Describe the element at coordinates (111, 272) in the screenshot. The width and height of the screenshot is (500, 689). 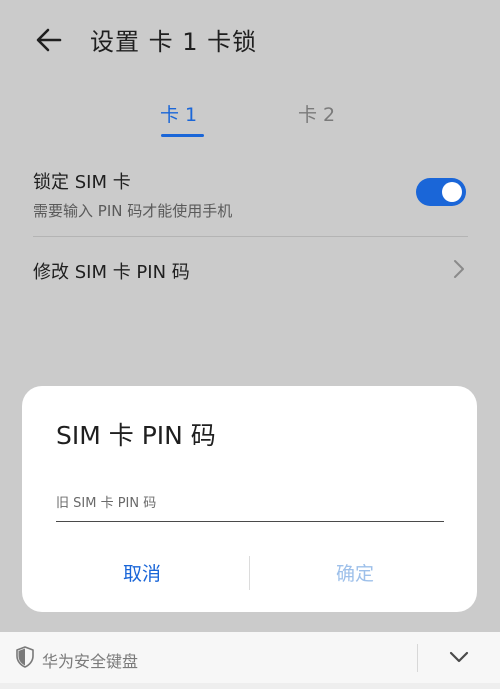
I see `change-pin-label: 修改 SIM 卡 PIN 码` at that location.